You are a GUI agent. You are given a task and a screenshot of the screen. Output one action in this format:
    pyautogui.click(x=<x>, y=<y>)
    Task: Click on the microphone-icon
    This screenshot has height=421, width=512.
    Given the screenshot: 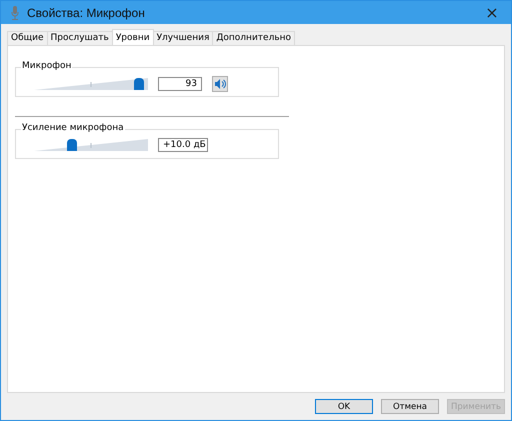 What is the action you would take?
    pyautogui.click(x=15, y=13)
    